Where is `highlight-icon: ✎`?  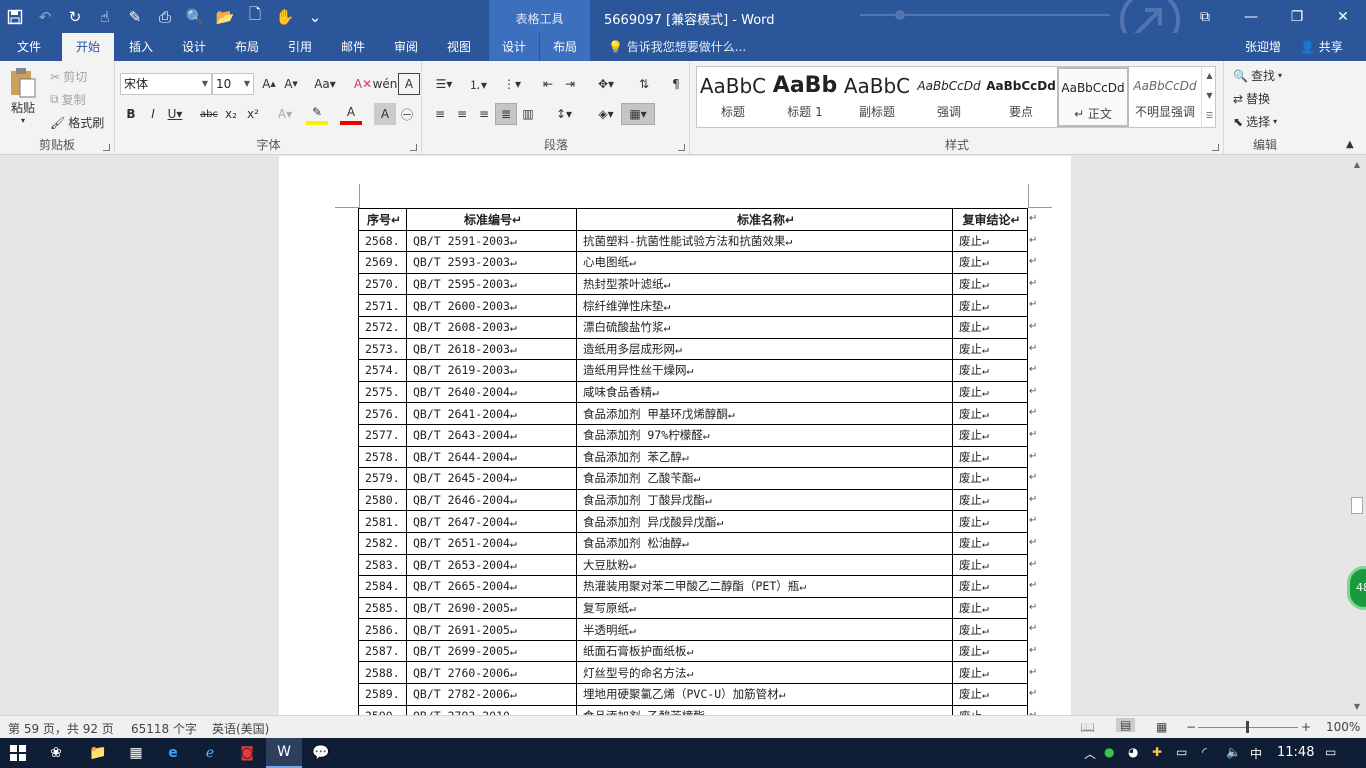
highlight-icon: ✎ is located at coordinates (317, 114).